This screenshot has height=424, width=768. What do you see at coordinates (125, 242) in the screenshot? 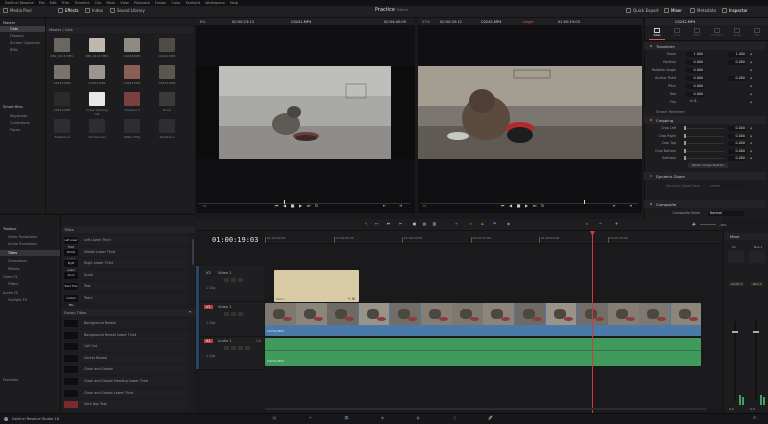
I see `title-effect-item: Left Lower Third Left Lower Third` at bounding box center [125, 242].